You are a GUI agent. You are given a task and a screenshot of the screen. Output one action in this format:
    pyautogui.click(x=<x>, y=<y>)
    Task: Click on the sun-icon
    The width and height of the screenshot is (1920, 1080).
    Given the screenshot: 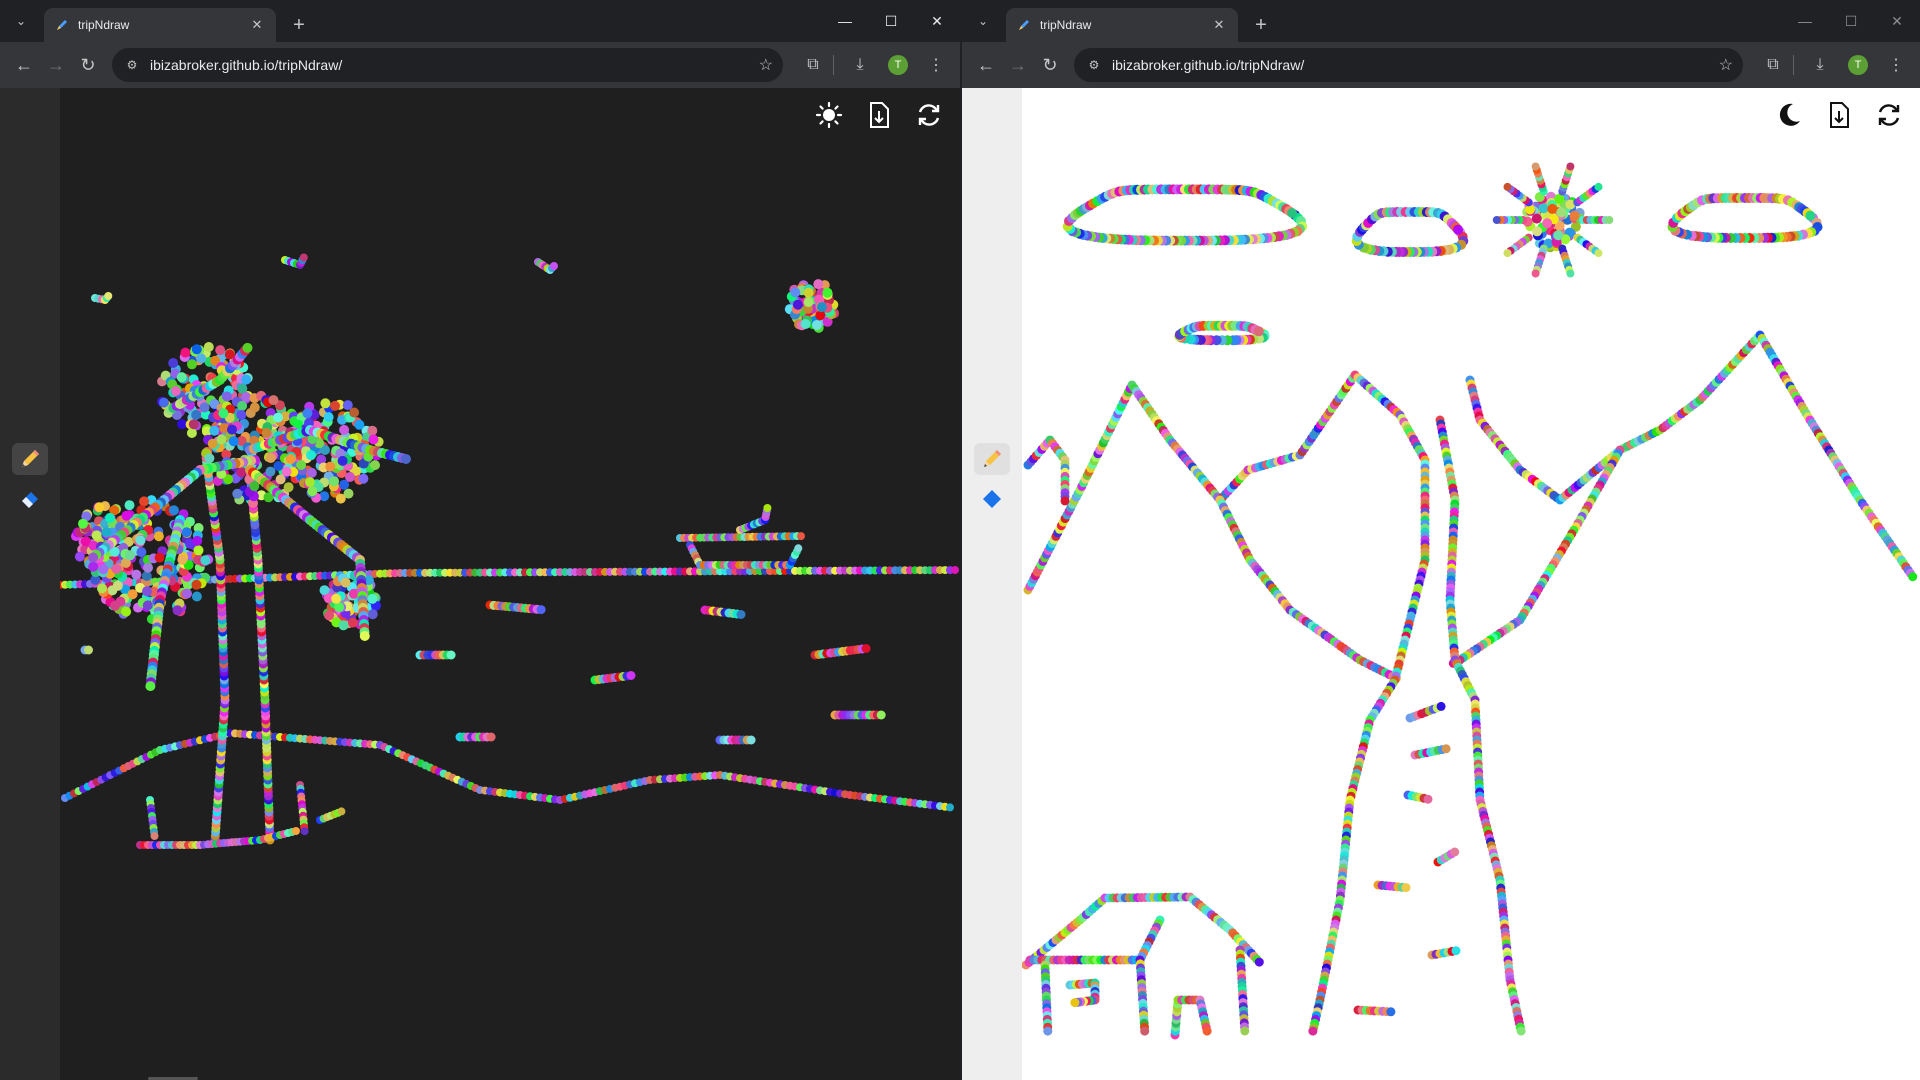 What is the action you would take?
    pyautogui.click(x=829, y=115)
    